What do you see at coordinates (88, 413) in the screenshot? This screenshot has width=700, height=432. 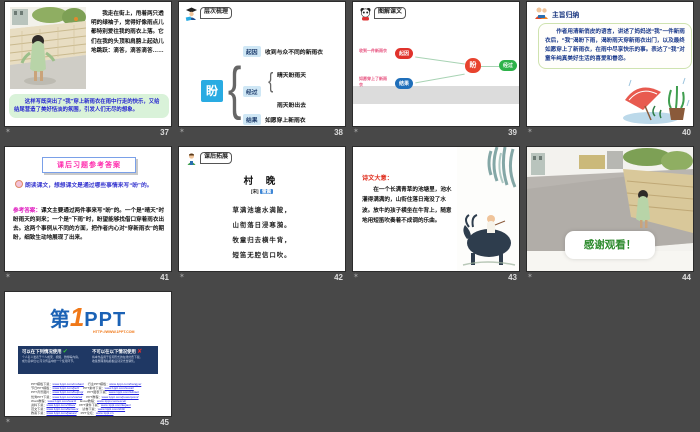 I see `link-label: PPT论坛：` at bounding box center [88, 413].